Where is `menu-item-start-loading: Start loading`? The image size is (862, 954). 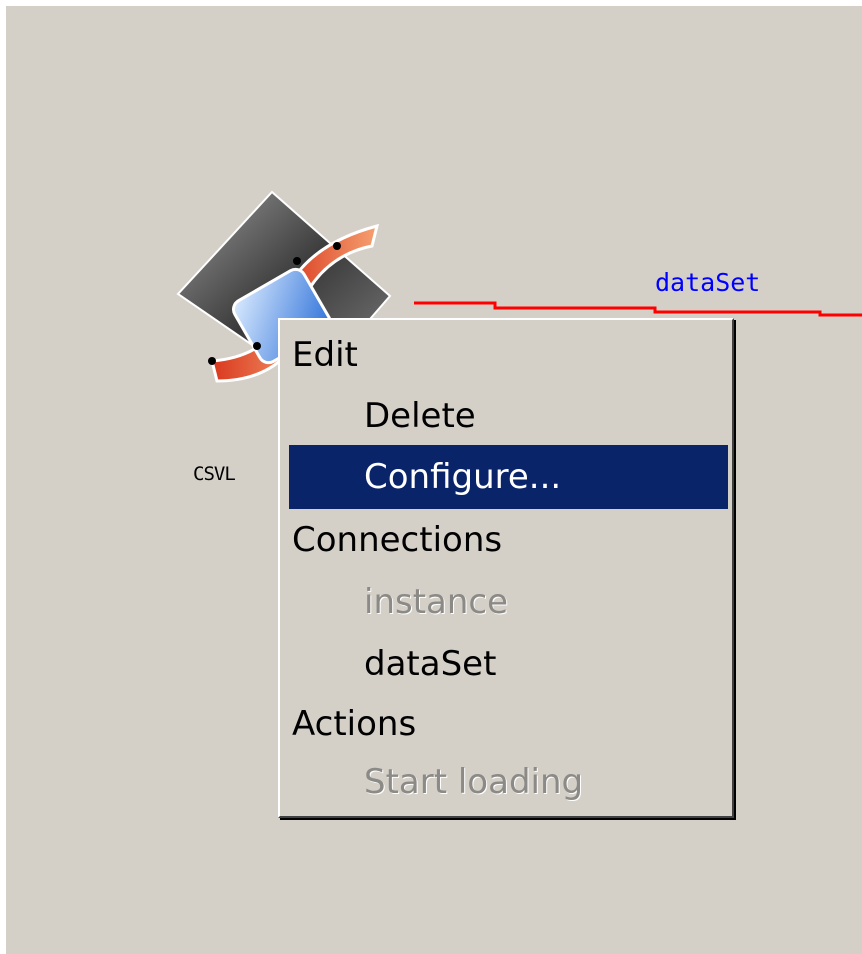 menu-item-start-loading: Start loading is located at coordinates (474, 782).